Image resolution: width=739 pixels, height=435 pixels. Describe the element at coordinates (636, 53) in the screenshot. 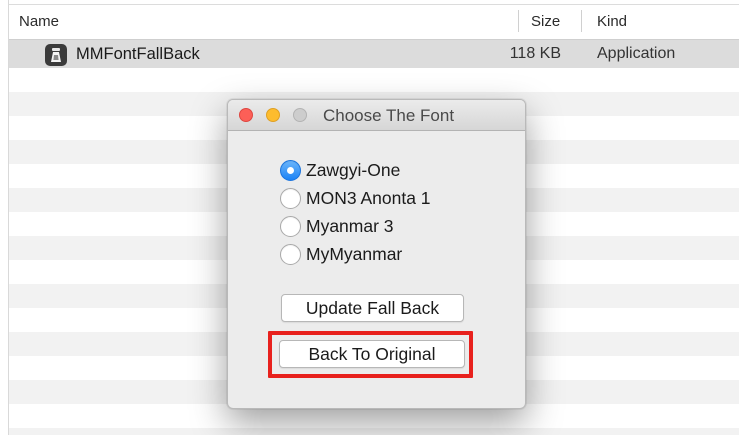

I see `file-kind: Application` at that location.